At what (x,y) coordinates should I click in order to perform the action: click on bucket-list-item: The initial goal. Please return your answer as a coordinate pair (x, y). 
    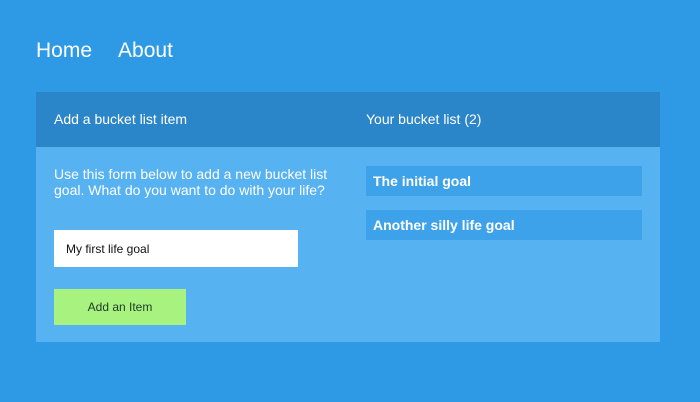
    Looking at the image, I should click on (504, 181).